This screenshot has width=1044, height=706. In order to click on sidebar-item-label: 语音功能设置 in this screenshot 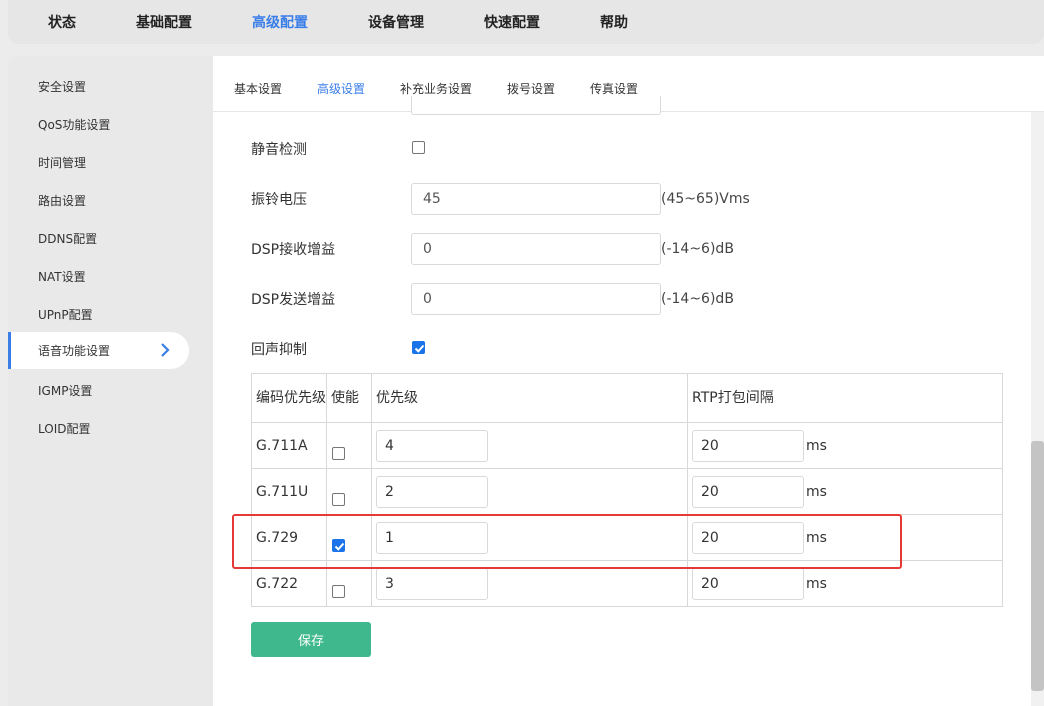, I will do `click(74, 351)`.